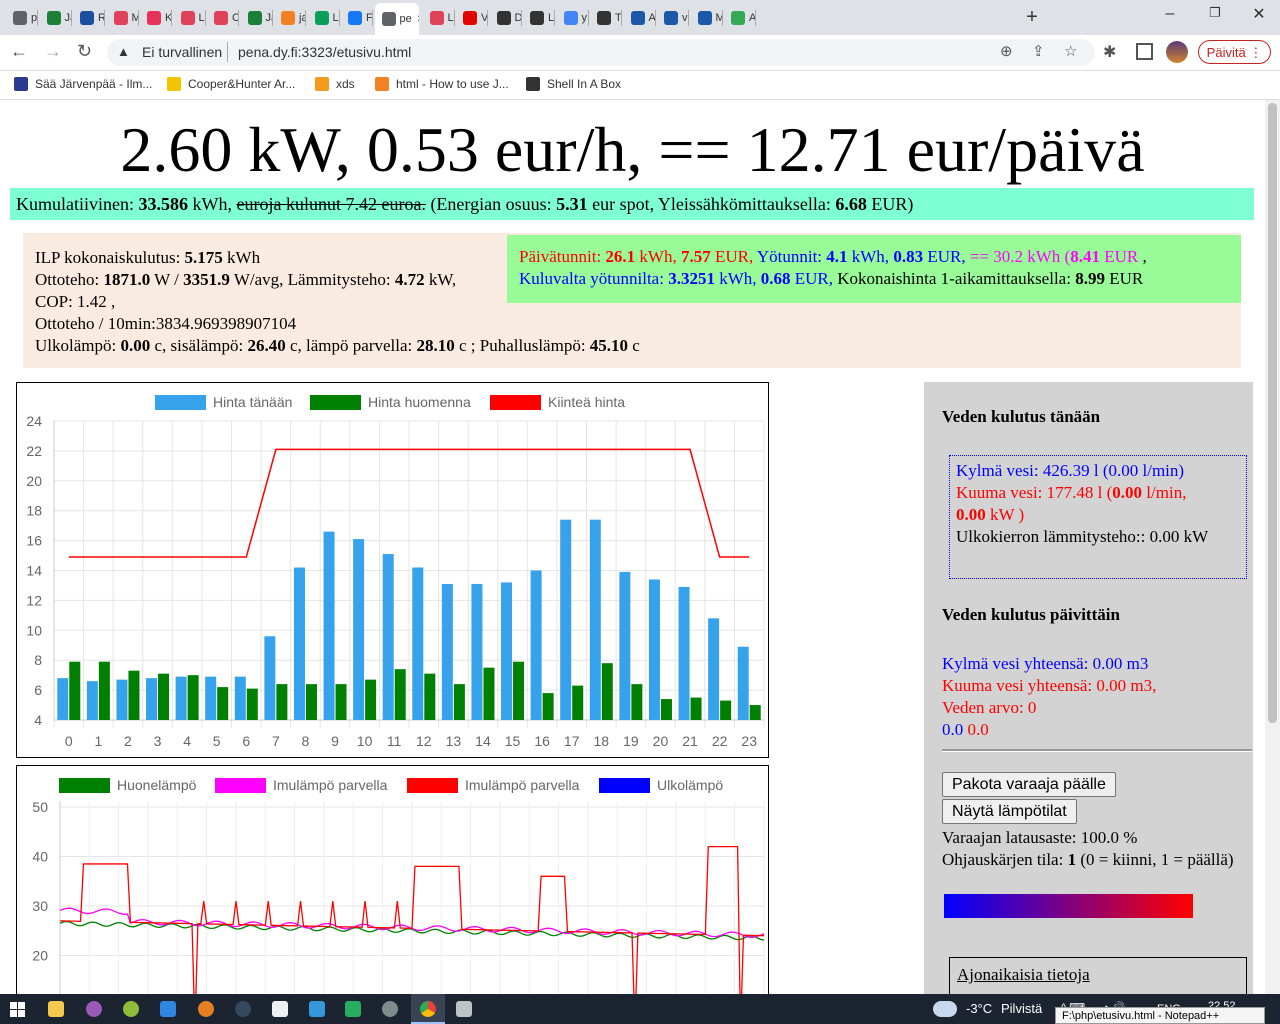 The image size is (1280, 1024). I want to click on url-text: pena.dy.fi:3323/etusivu.html, so click(324, 52).